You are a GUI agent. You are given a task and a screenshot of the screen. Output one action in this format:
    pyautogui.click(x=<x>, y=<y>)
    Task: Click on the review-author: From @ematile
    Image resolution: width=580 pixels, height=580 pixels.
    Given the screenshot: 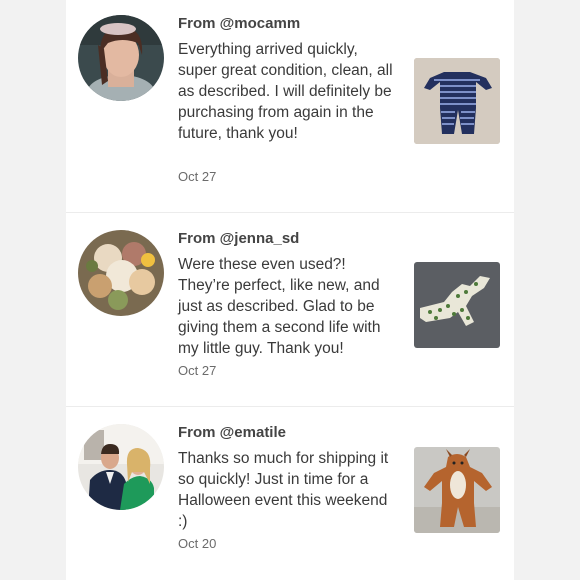 What is the action you would take?
    pyautogui.click(x=232, y=432)
    